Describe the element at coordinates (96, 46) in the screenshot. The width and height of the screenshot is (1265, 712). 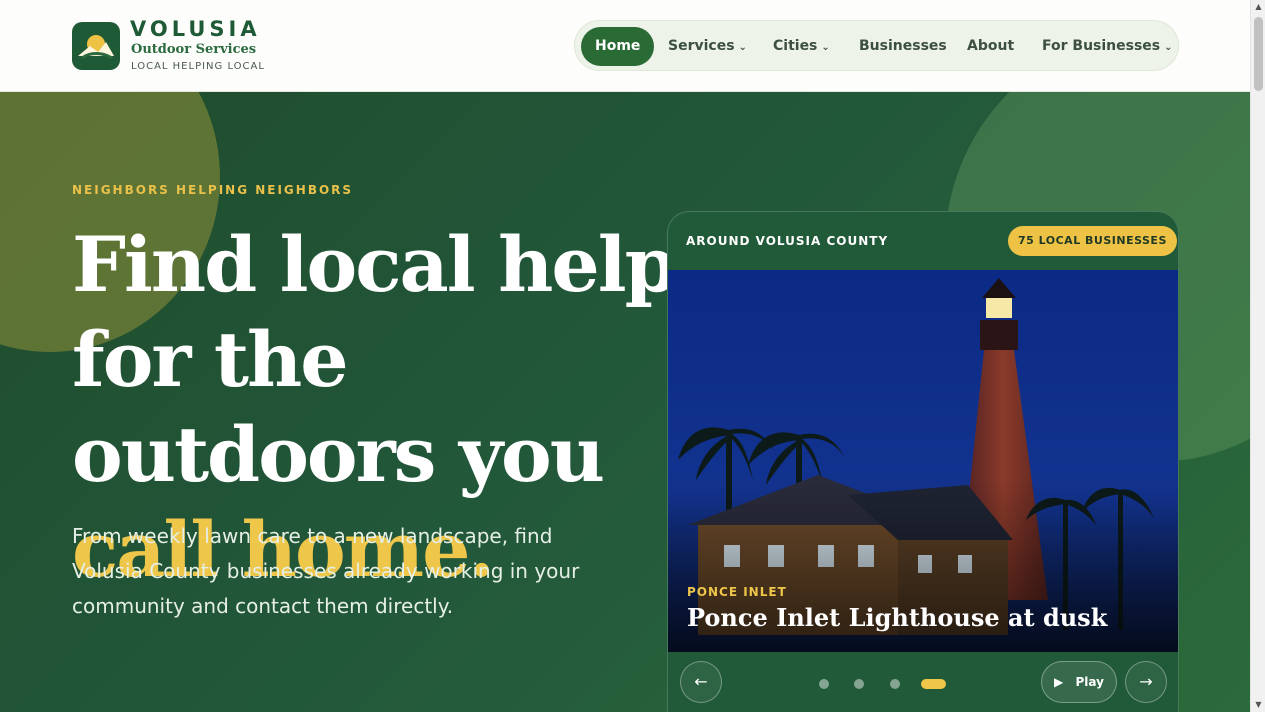
I see `brand-logo-icon` at that location.